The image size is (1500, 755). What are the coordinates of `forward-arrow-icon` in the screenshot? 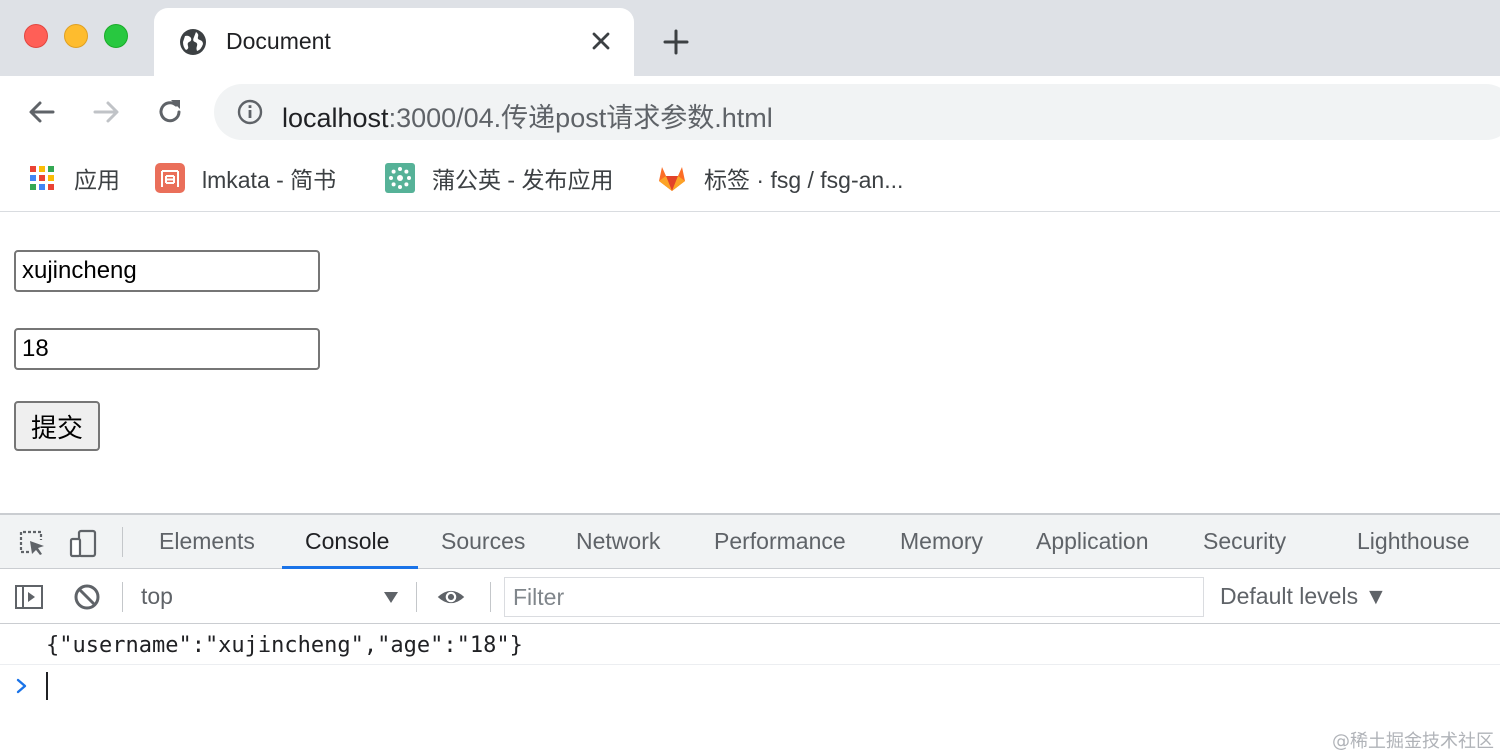 It's located at (106, 112).